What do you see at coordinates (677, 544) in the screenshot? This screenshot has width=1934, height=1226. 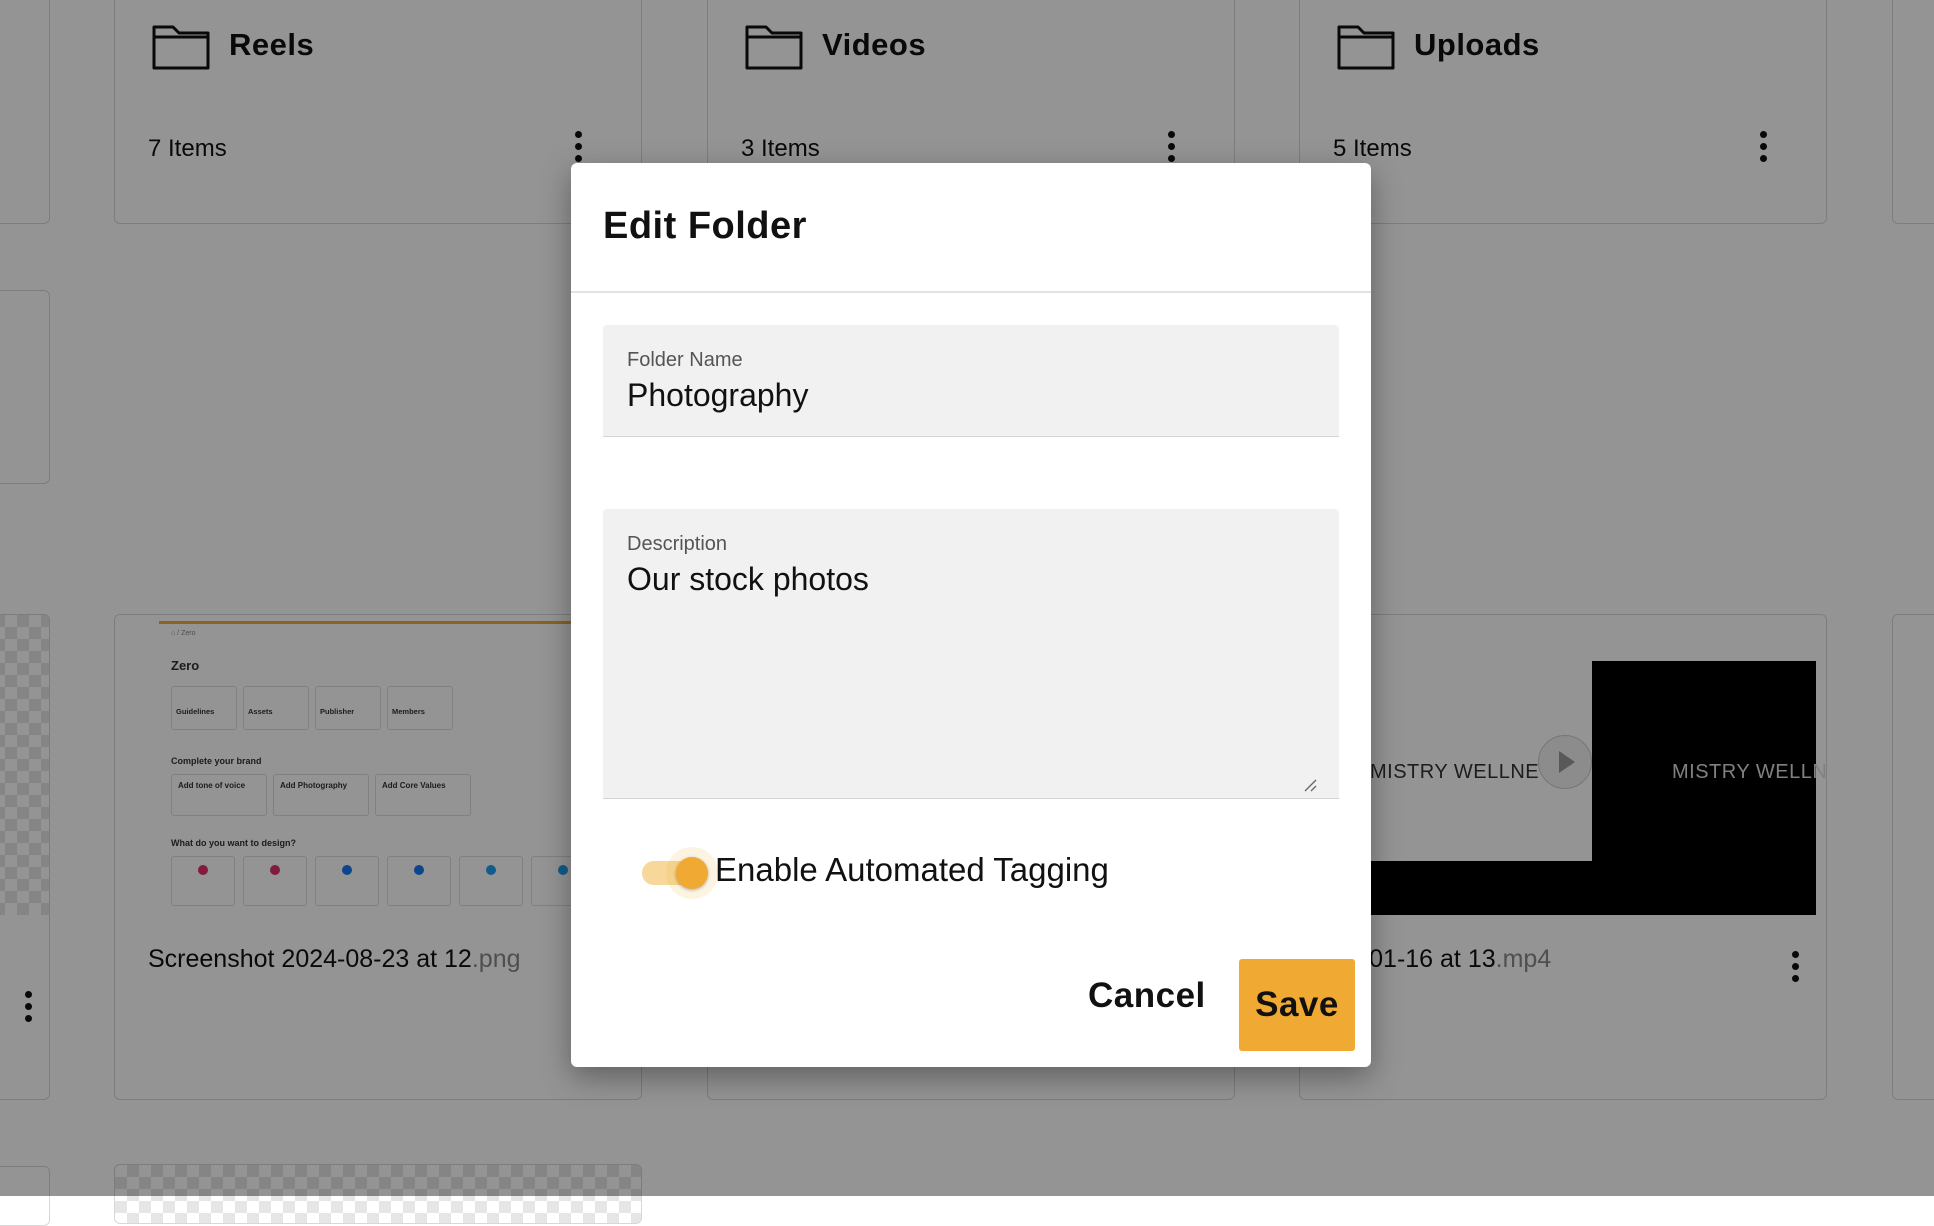 I see `description-label: Description` at bounding box center [677, 544].